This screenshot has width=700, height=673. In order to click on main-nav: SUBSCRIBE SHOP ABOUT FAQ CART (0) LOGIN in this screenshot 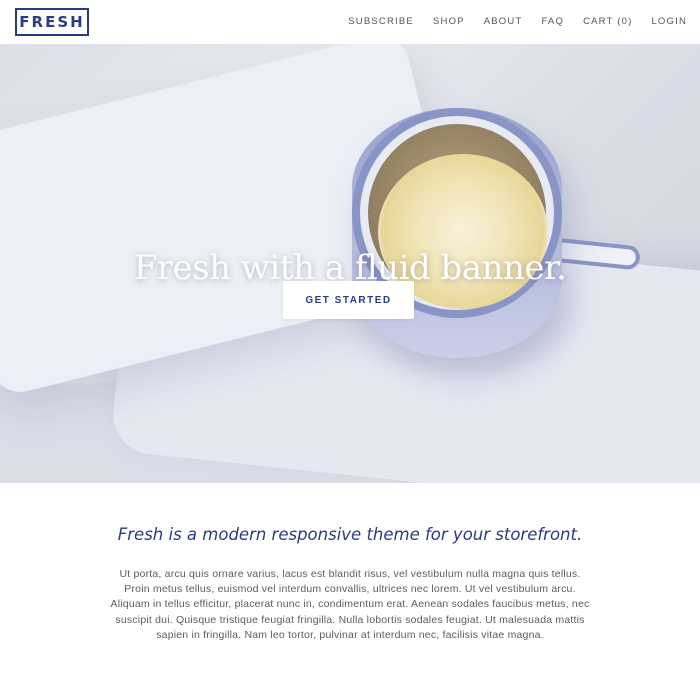, I will do `click(517, 21)`.